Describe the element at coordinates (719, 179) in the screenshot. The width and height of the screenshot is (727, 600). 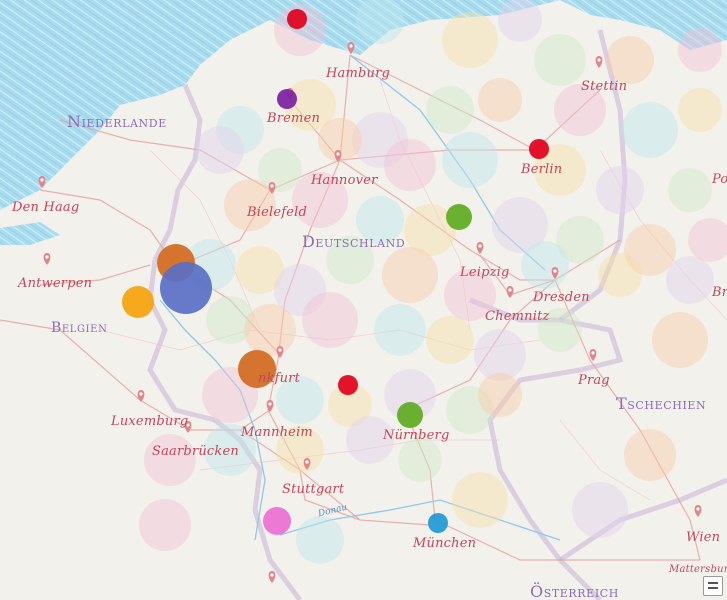
I see `city-label-poznan: Po` at that location.